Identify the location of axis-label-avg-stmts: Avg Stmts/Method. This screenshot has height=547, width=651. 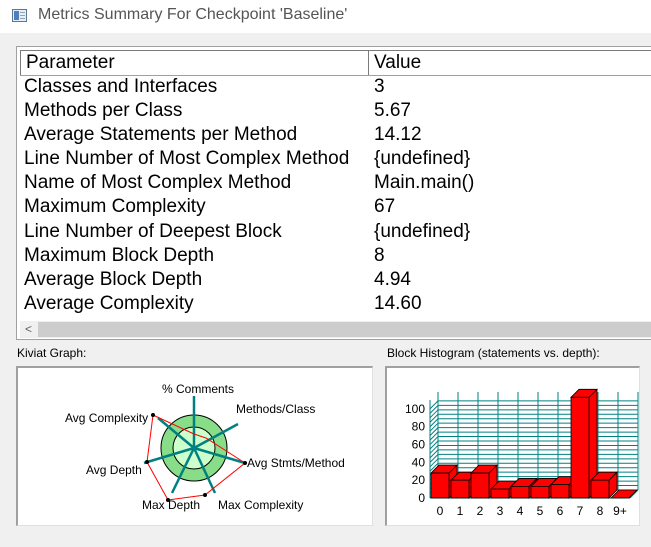
(296, 463).